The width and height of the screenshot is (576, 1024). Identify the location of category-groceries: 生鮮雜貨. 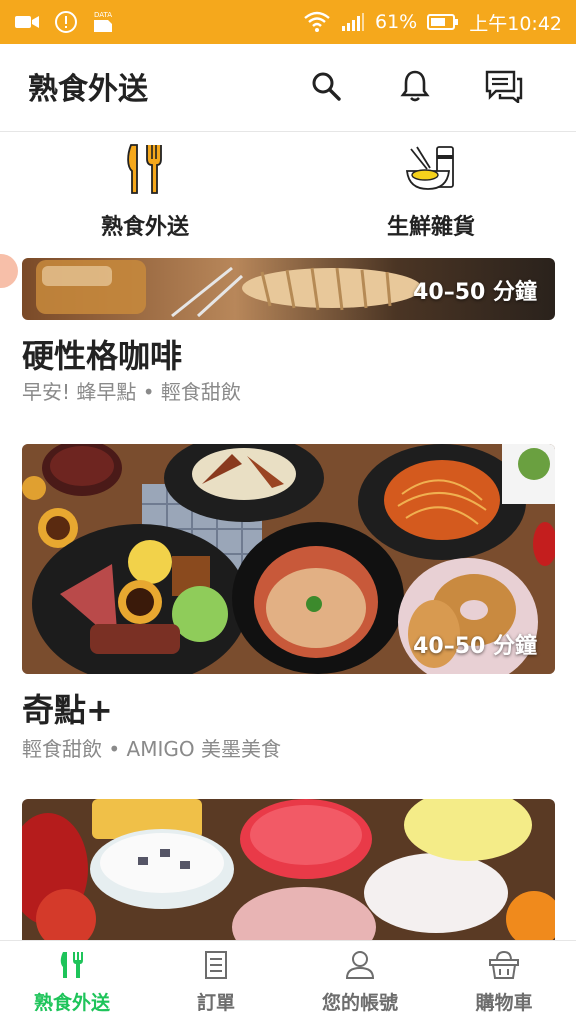
(431, 193).